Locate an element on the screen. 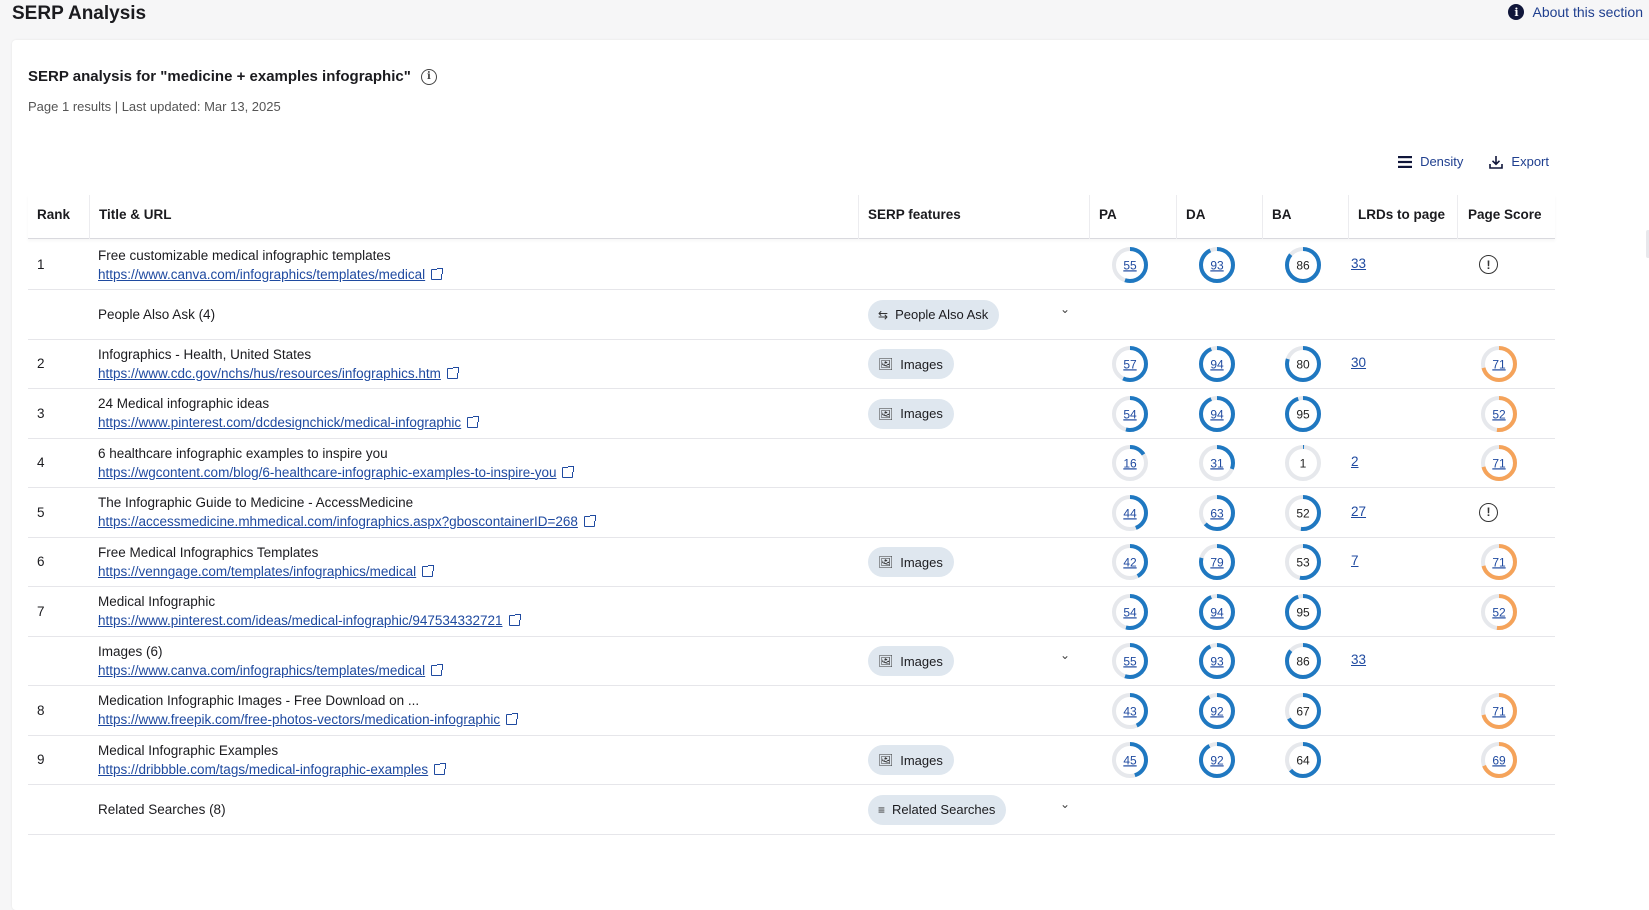 This screenshot has height=910, width=1649. page-score-donut: 69 is located at coordinates (1499, 760).